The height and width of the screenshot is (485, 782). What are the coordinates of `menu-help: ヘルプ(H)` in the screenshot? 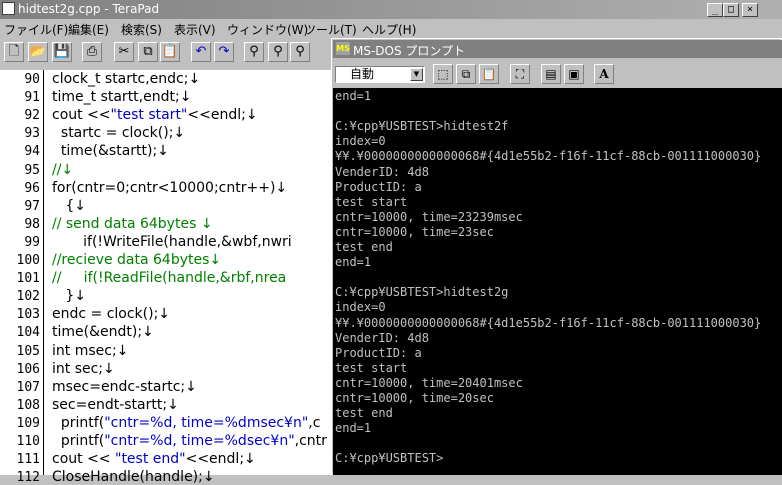 It's located at (389, 29).